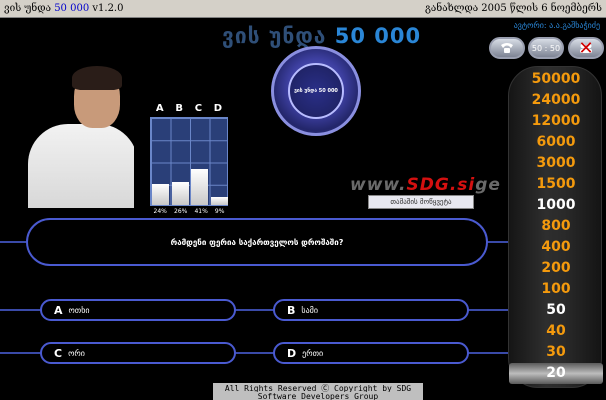  I want to click on ladder-level-1500: 1500, so click(556, 184).